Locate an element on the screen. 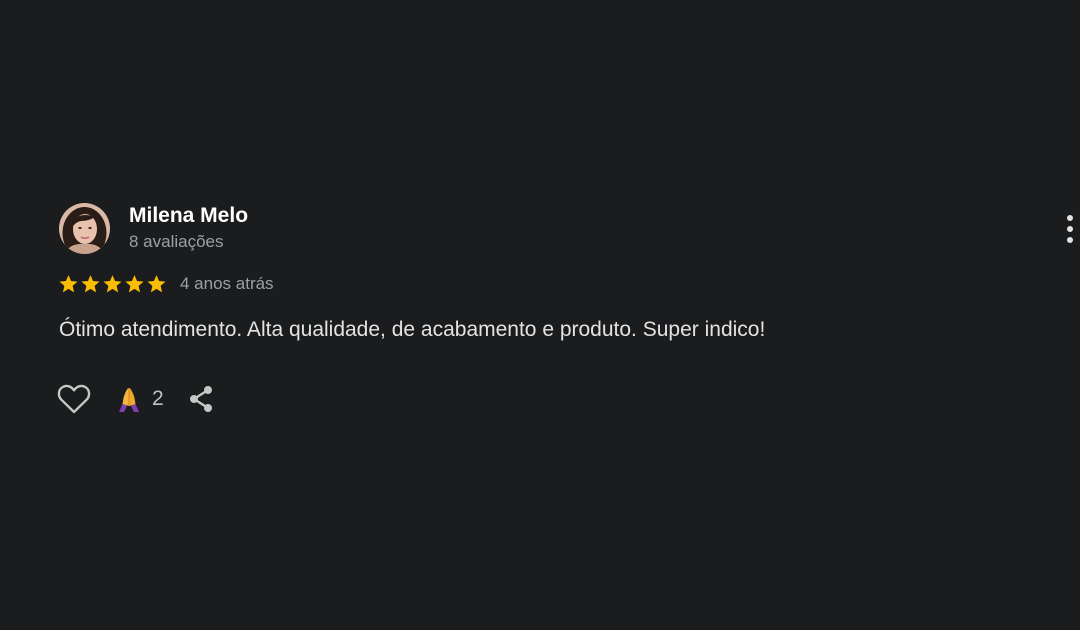  more-options-button is located at coordinates (1069, 229).